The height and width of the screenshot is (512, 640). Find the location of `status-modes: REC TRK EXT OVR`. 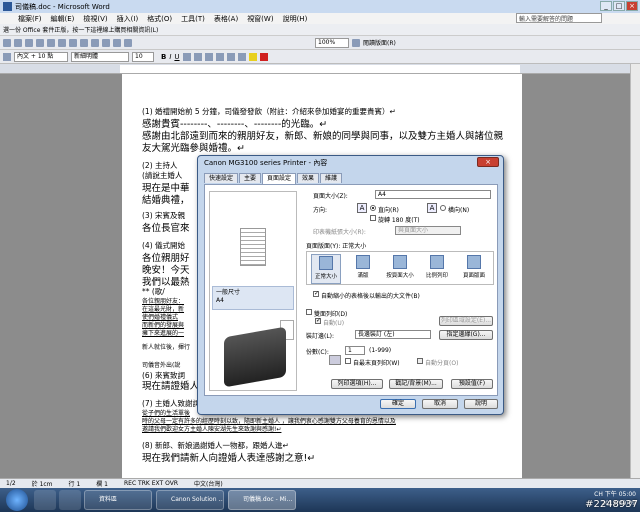

status-modes: REC TRK EXT OVR is located at coordinates (151, 483).